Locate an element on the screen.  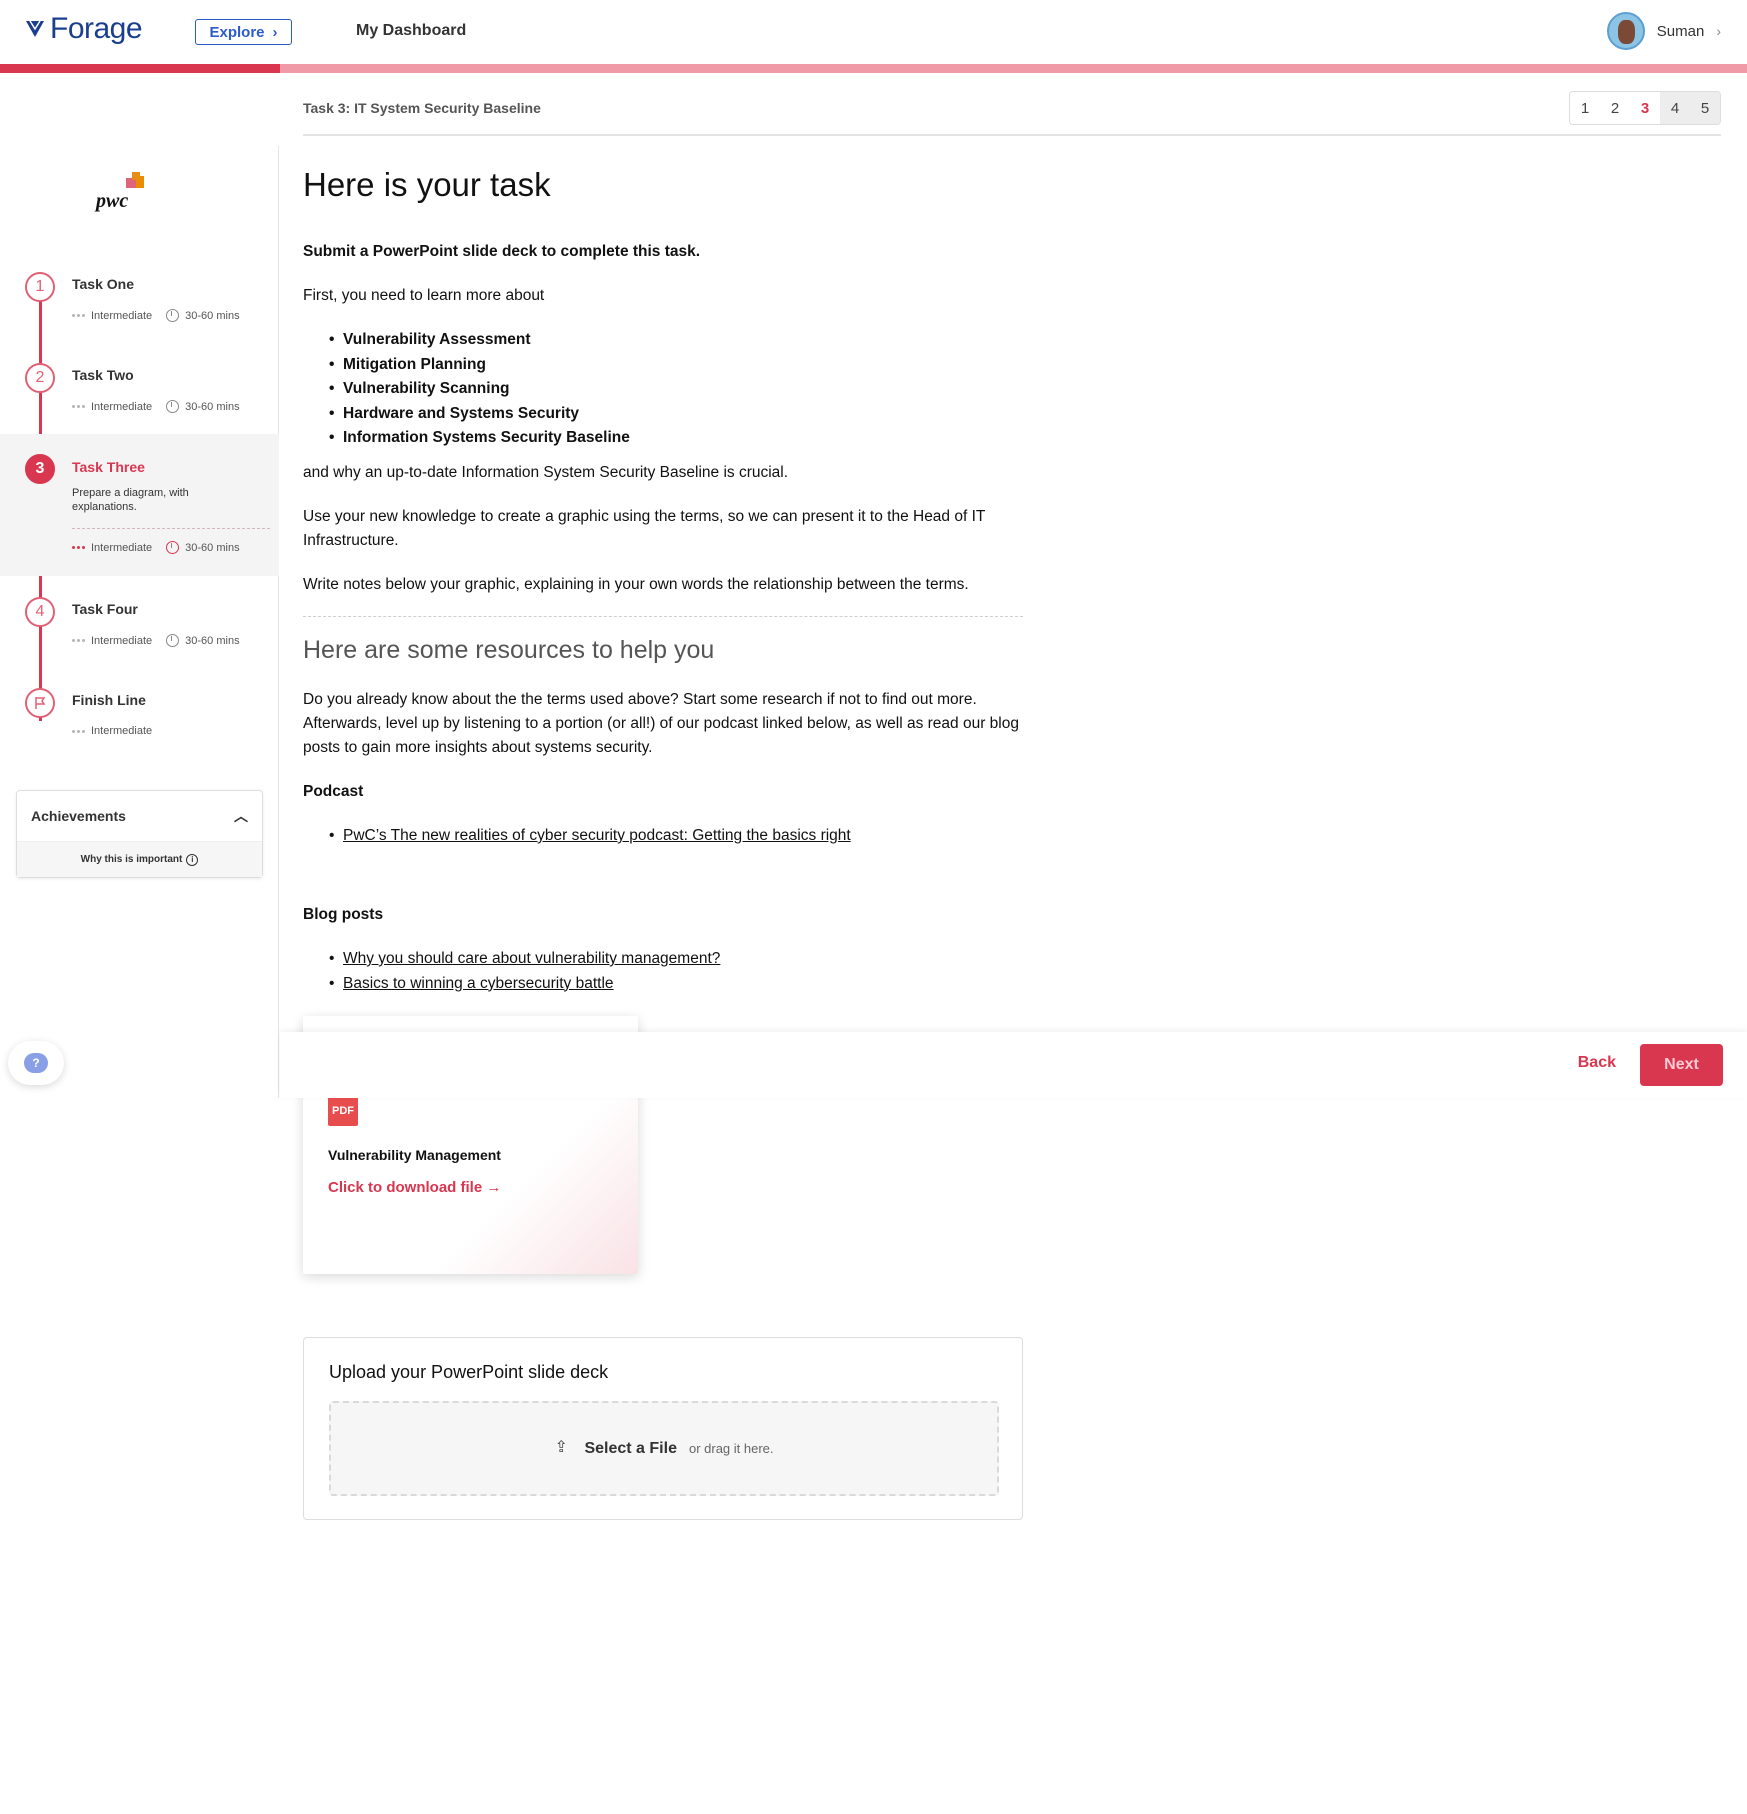
step-title: Task Two is located at coordinates (103, 375).